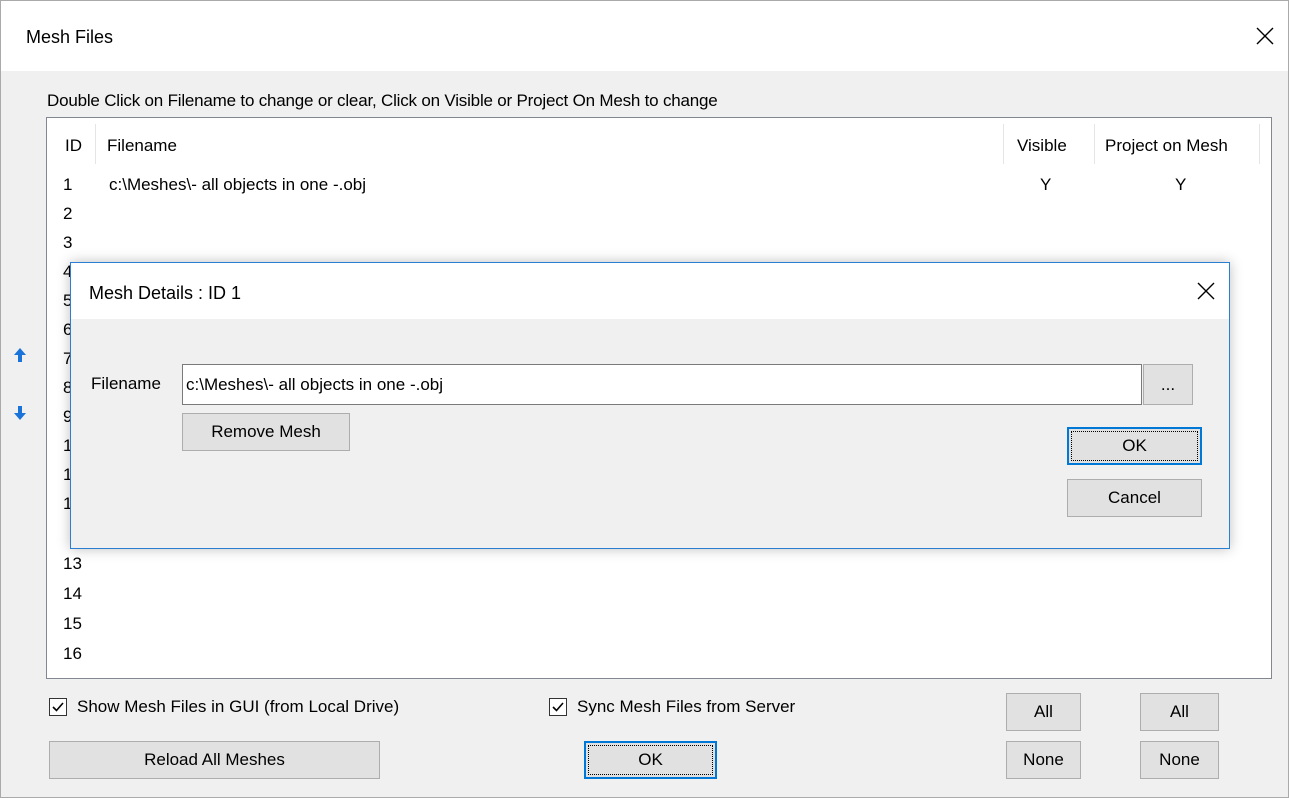 Image resolution: width=1289 pixels, height=798 pixels. What do you see at coordinates (315, 384) in the screenshot?
I see `filename-input-value: c:\Meshes\- all objects in one -.obj` at bounding box center [315, 384].